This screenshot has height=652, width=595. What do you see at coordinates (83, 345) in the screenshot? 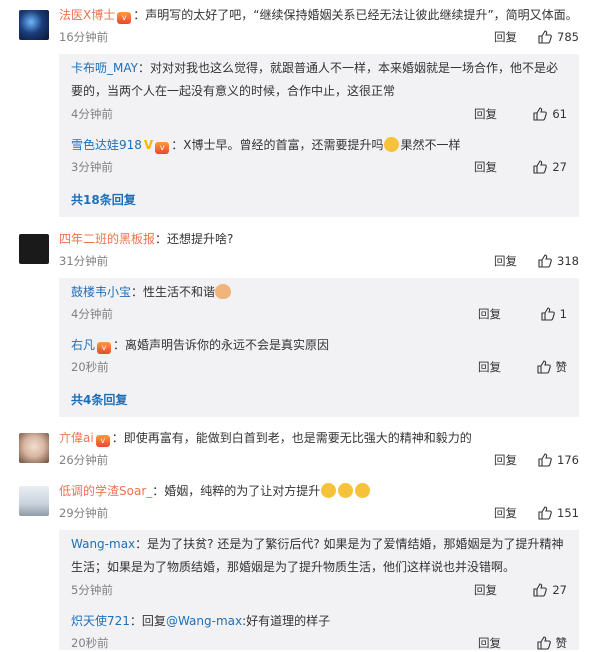
I see `reply-username: 右凡` at bounding box center [83, 345].